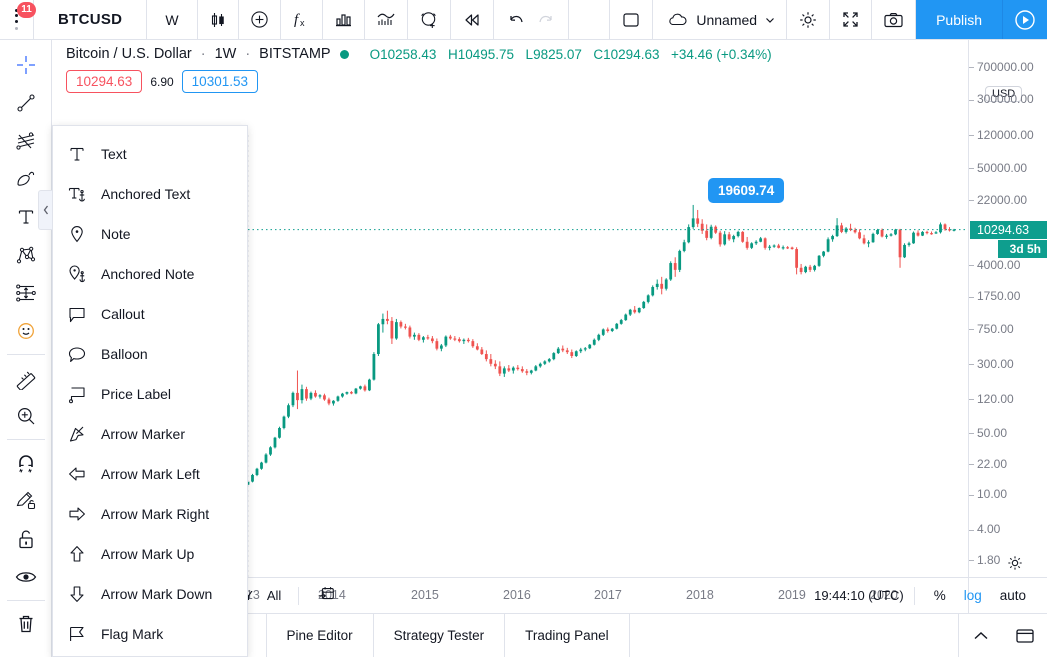 The height and width of the screenshot is (657, 1047). Describe the element at coordinates (973, 595) in the screenshot. I see `log-scale-button: log` at that location.